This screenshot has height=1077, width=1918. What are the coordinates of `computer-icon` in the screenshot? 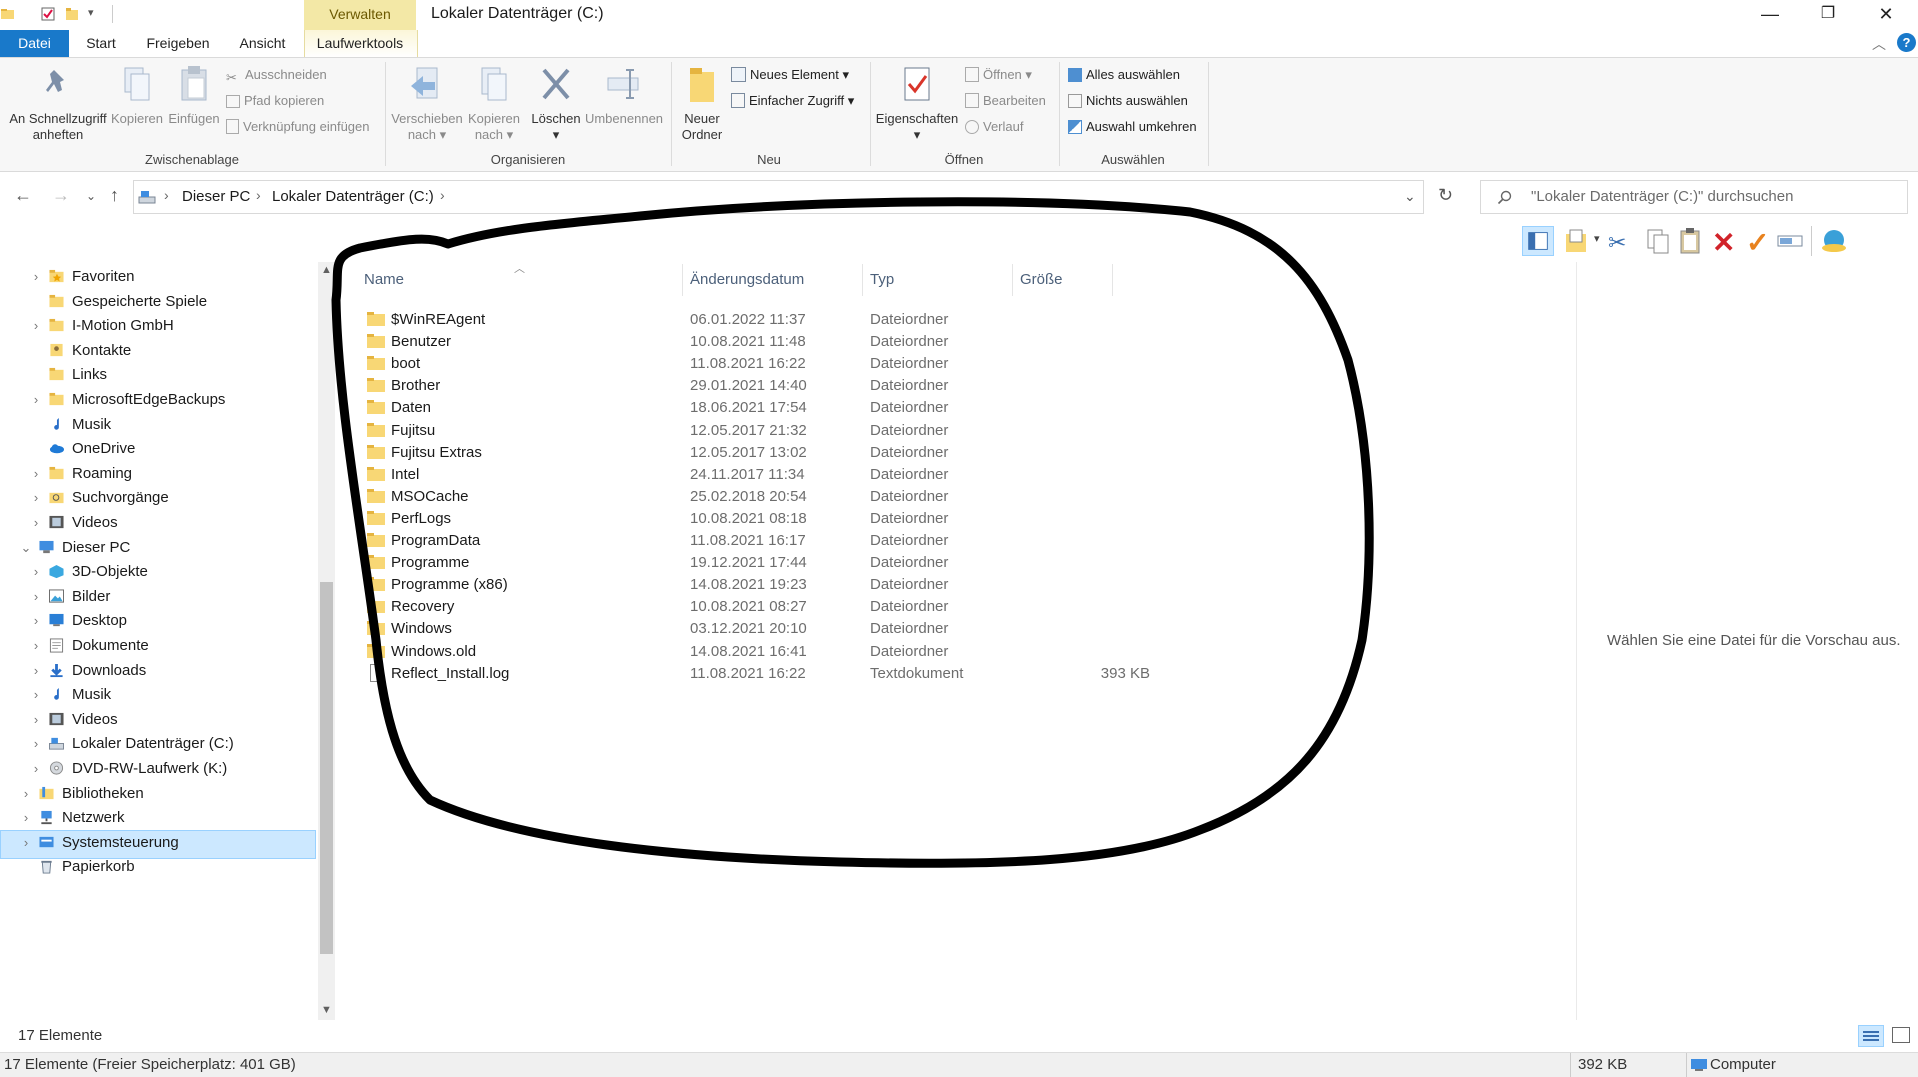 It's located at (1699, 1065).